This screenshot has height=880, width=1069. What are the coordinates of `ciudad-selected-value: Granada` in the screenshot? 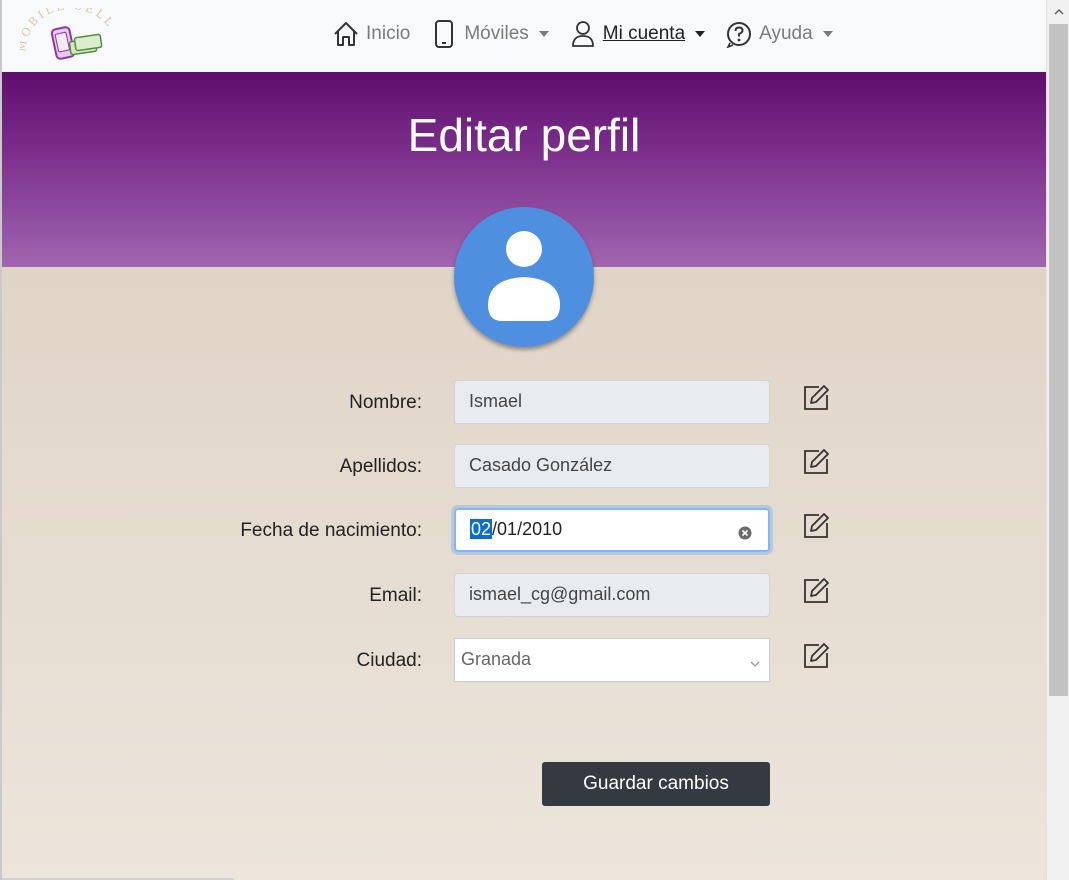 It's located at (496, 659).